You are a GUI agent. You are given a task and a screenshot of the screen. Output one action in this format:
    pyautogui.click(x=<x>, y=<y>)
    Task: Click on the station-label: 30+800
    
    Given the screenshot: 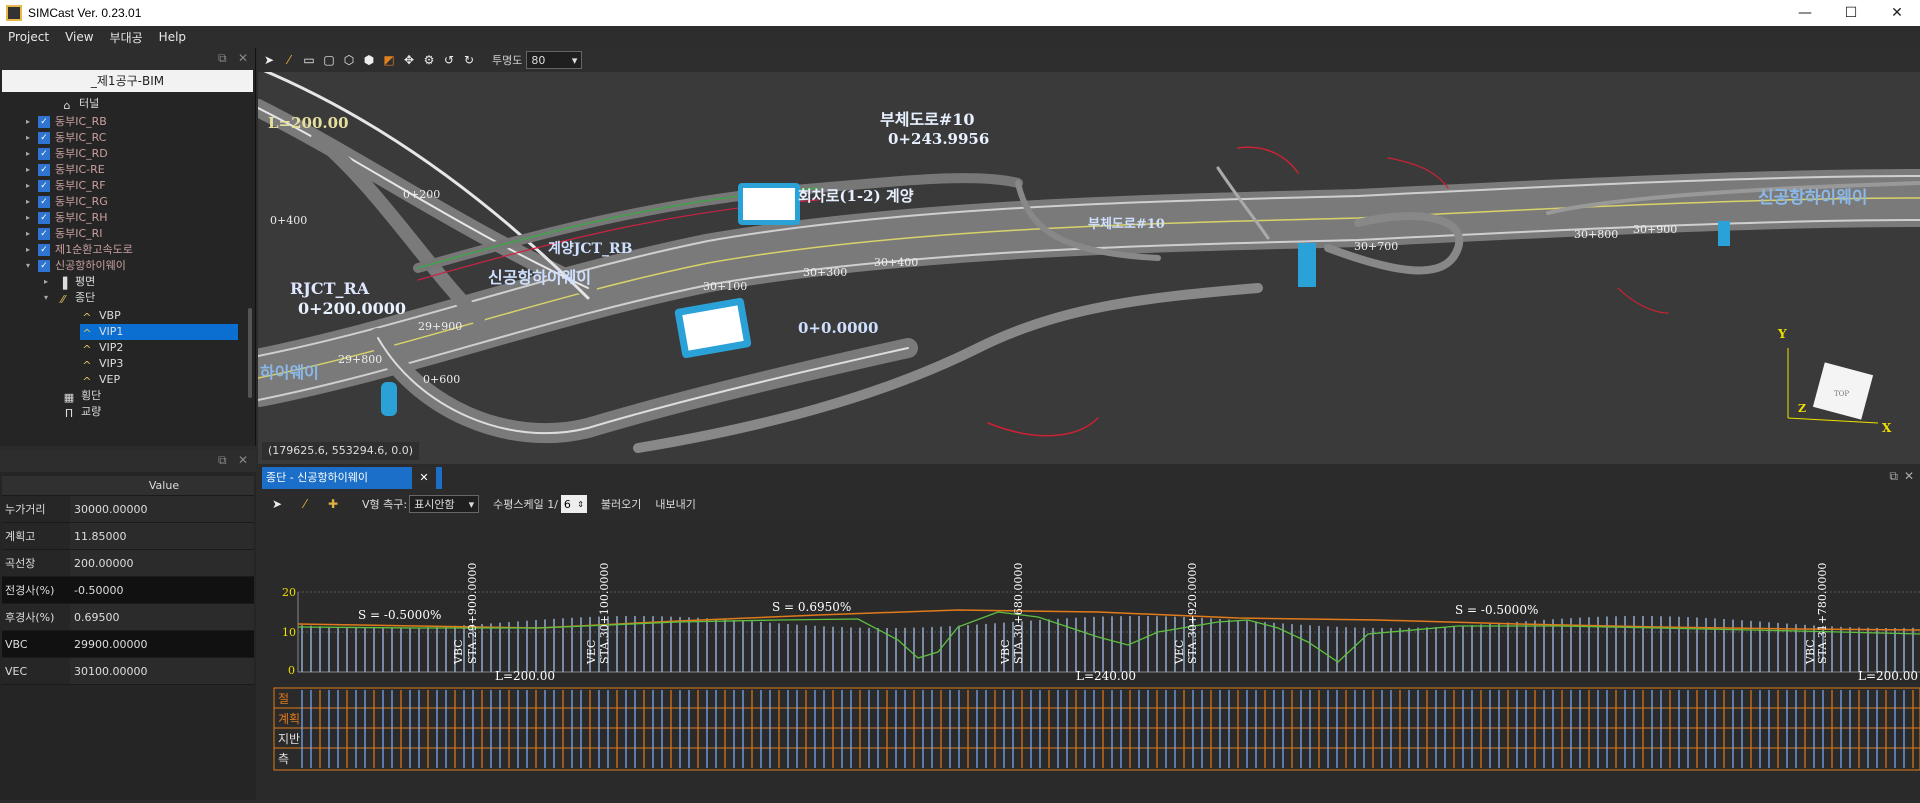 What is the action you would take?
    pyautogui.click(x=1596, y=234)
    